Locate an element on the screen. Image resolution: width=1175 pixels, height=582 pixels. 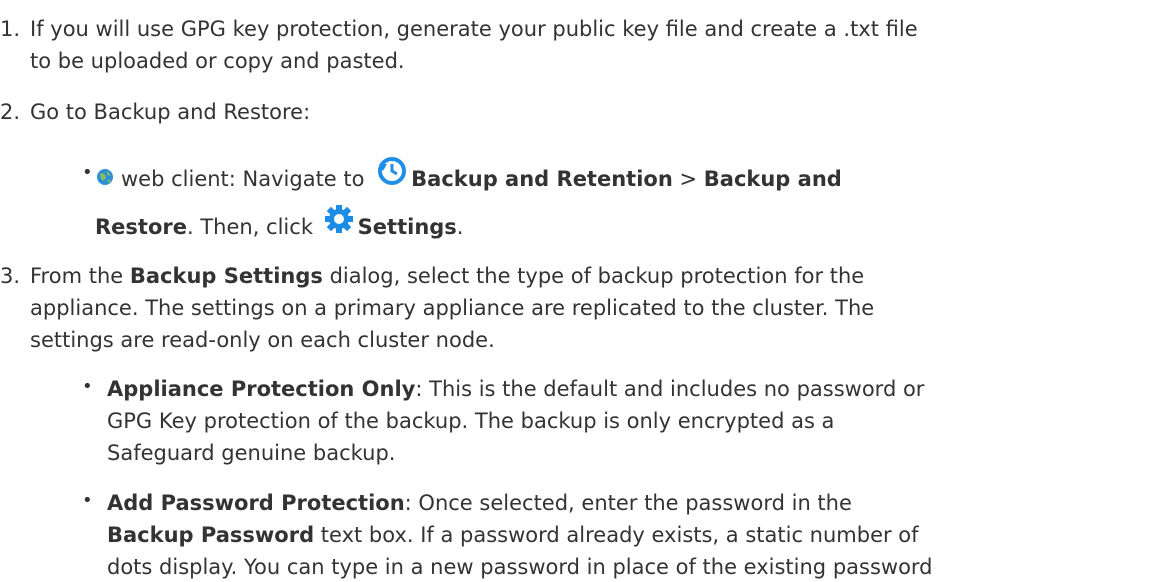
web-client-label: web client: Navigate to is located at coordinates (243, 179).